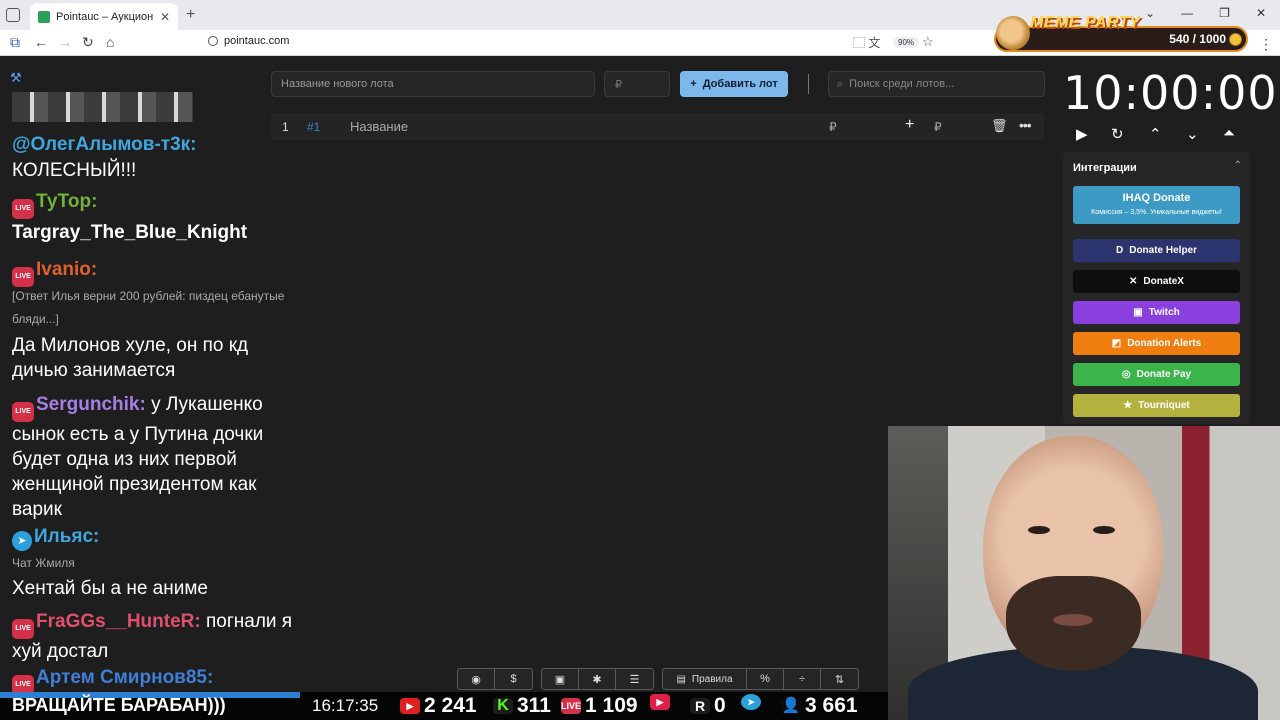 The width and height of the screenshot is (1280, 720). Describe the element at coordinates (740, 84) in the screenshot. I see `add-lot-label: Добавить лот` at that location.